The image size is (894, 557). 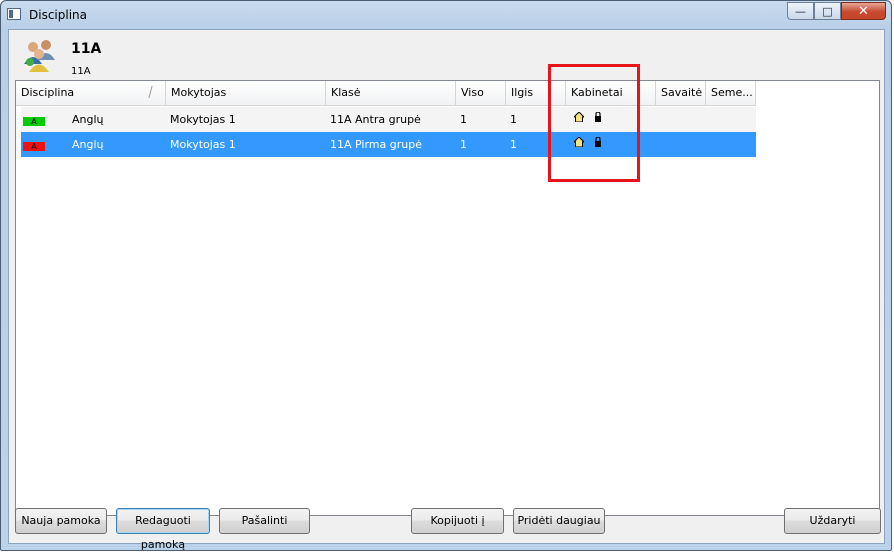 I want to click on group-subtitle: 11A, so click(x=81, y=71).